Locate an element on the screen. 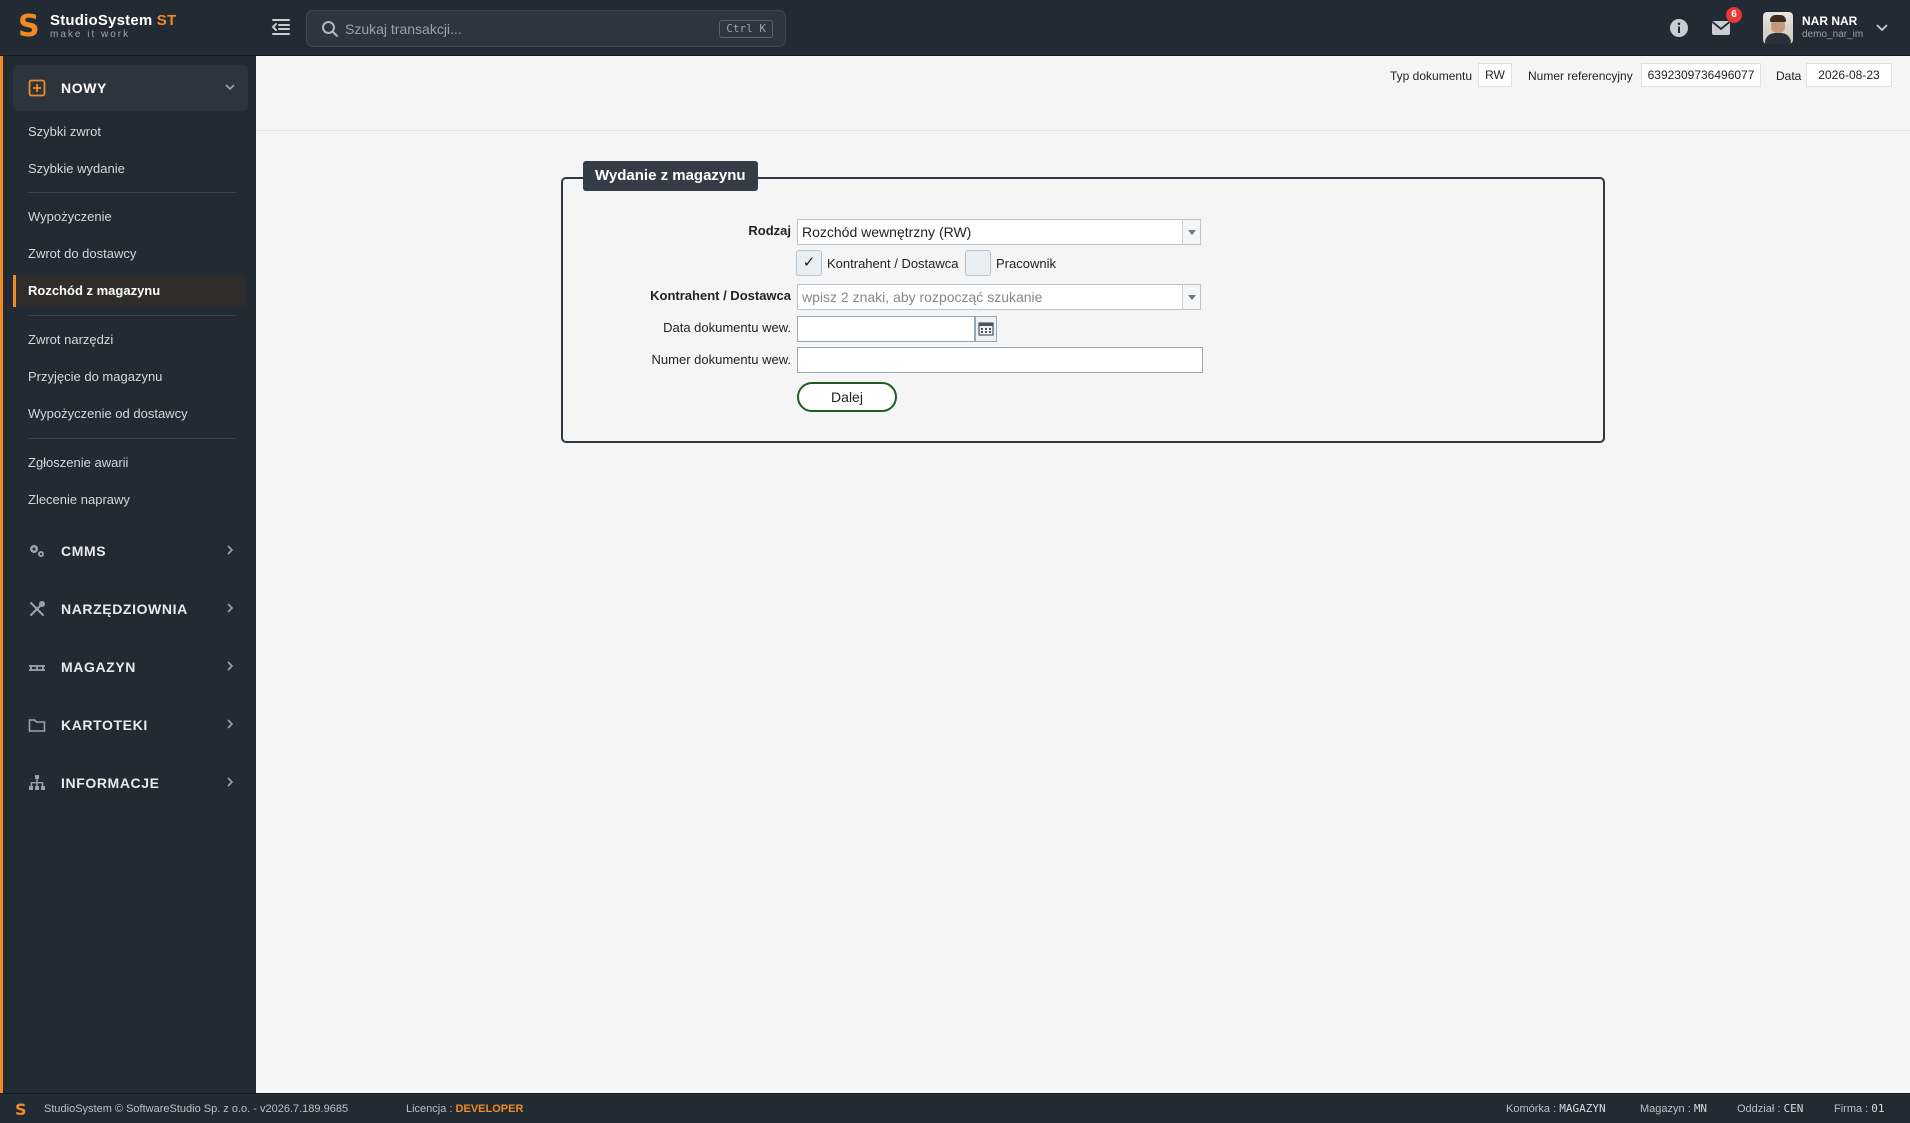 The width and height of the screenshot is (1910, 1123). sidebar-section-label: NOWY is located at coordinates (84, 88).